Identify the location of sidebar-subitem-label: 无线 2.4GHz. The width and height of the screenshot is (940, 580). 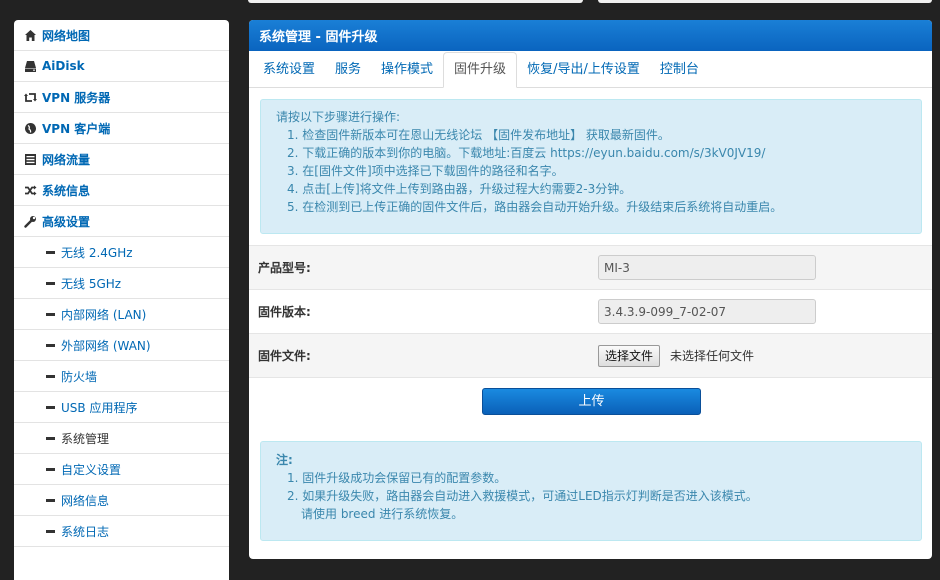
(97, 252).